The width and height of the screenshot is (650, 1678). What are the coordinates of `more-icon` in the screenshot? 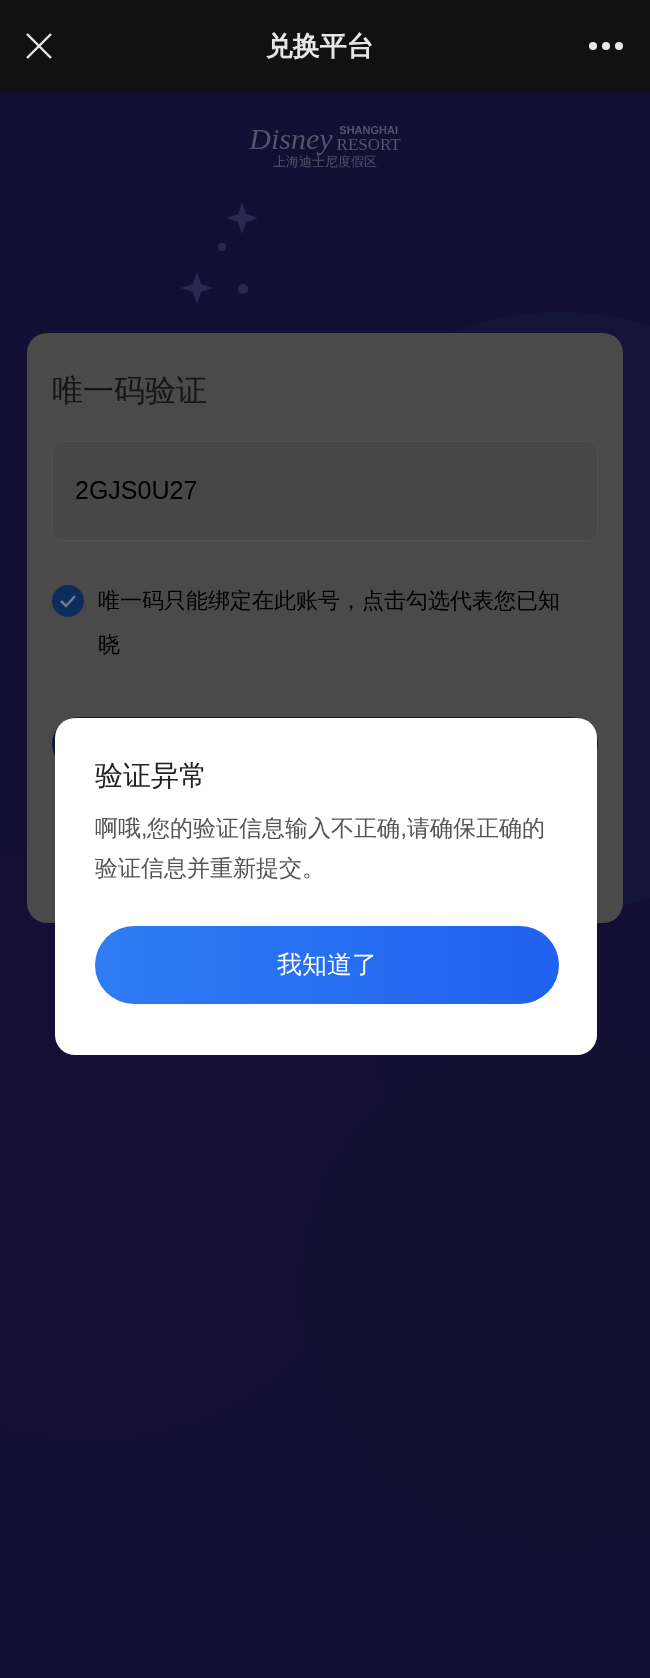 It's located at (606, 46).